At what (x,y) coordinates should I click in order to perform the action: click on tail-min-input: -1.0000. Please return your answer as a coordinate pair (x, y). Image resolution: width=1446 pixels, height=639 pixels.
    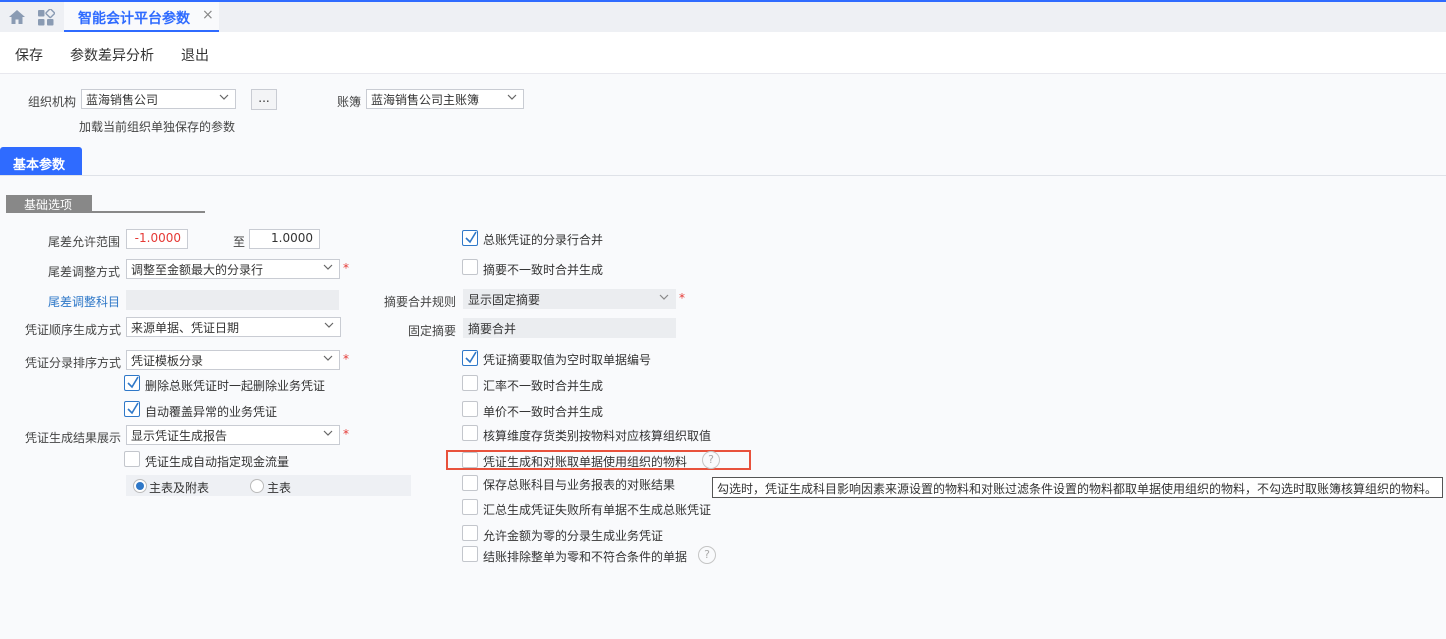
    Looking at the image, I should click on (157, 239).